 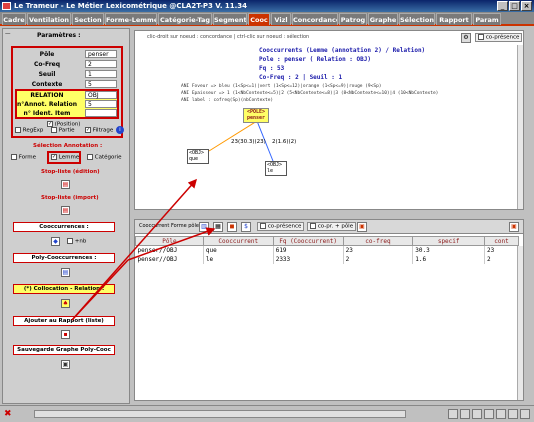 I want to click on categorie-checkbox, so click(x=90, y=157).